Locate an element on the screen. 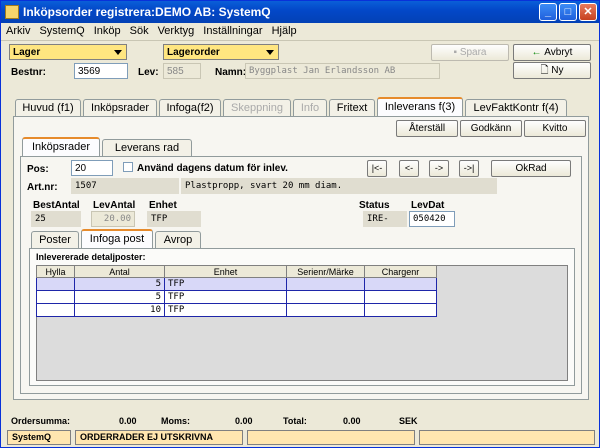 The height and width of the screenshot is (448, 600). window-title: Inköpsorder registrera:DEMO AB: SystemQ is located at coordinates (147, 12).